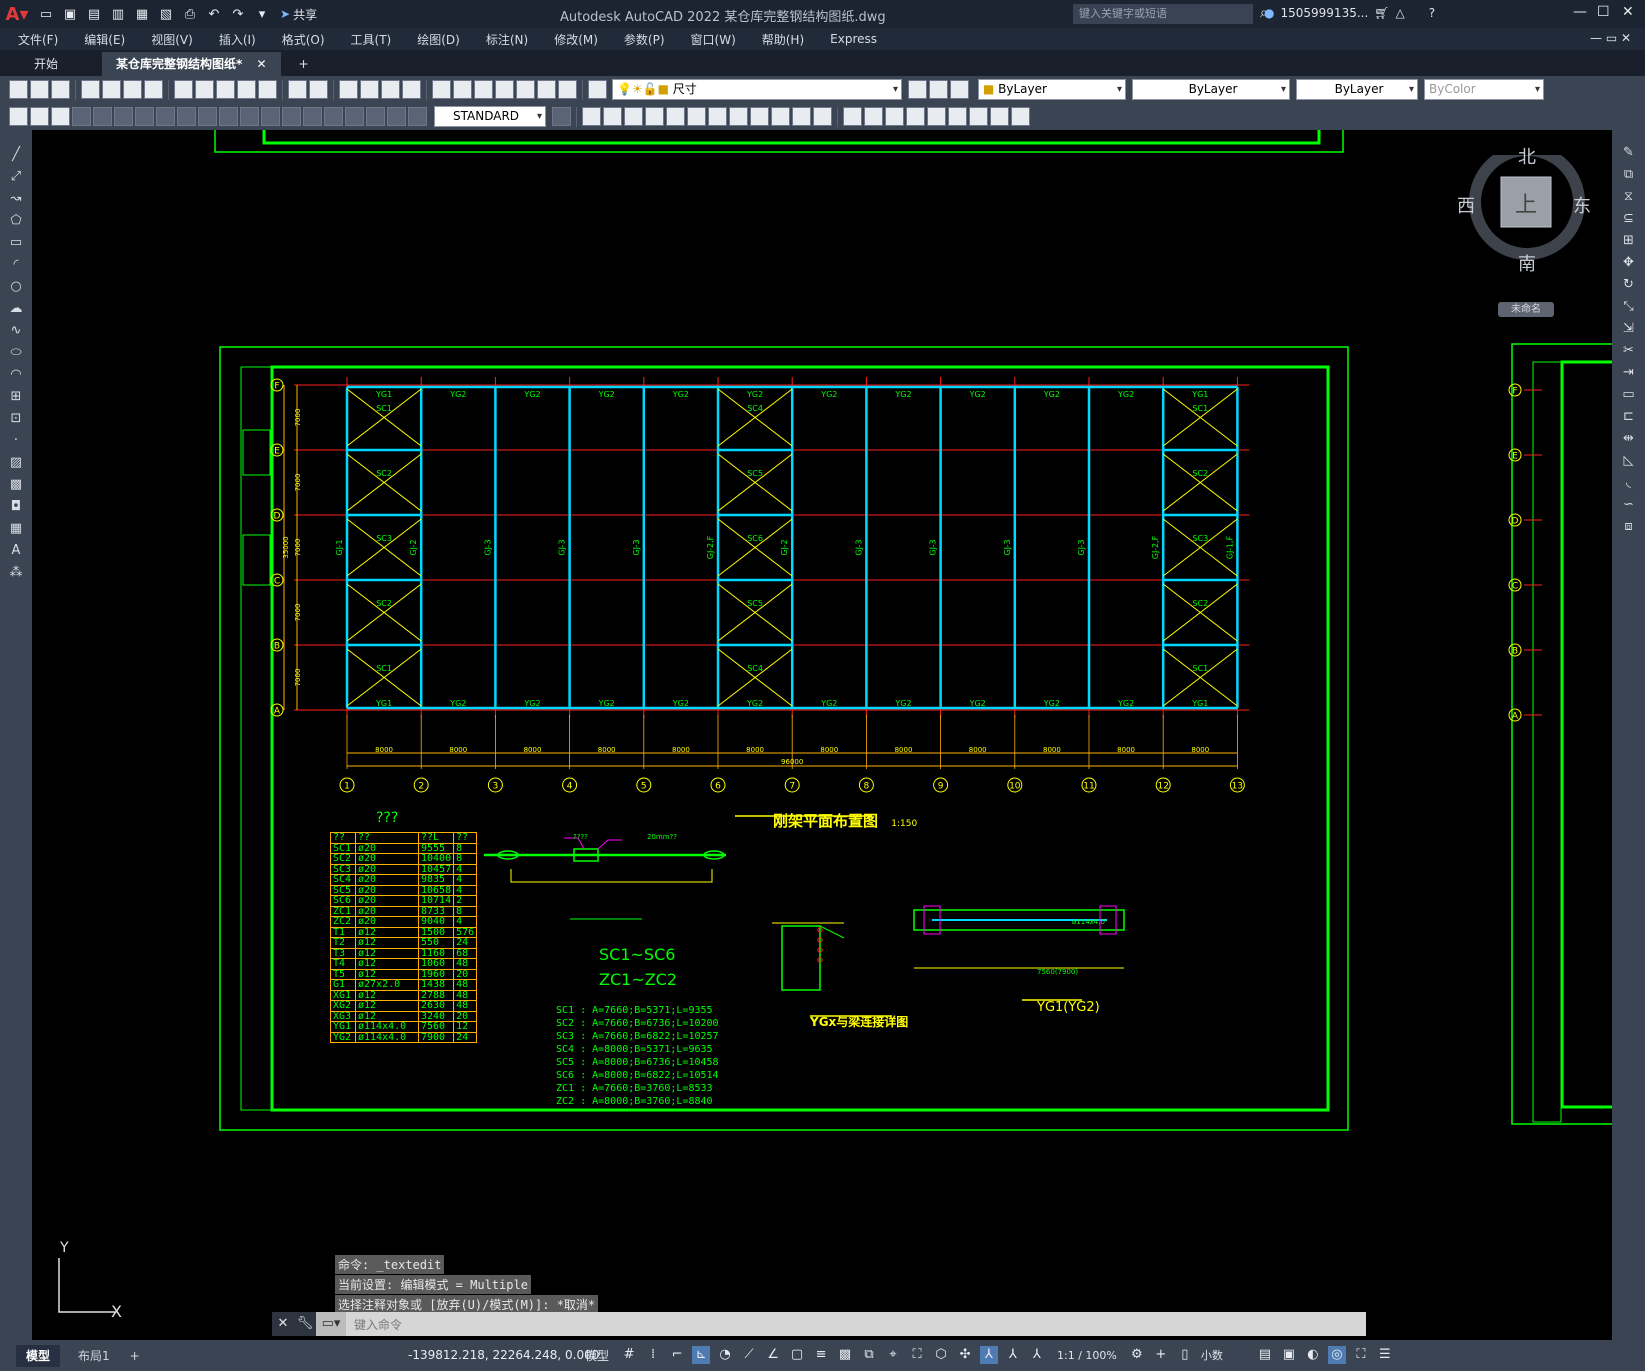  What do you see at coordinates (894, 116) in the screenshot?
I see `intersect-icon` at bounding box center [894, 116].